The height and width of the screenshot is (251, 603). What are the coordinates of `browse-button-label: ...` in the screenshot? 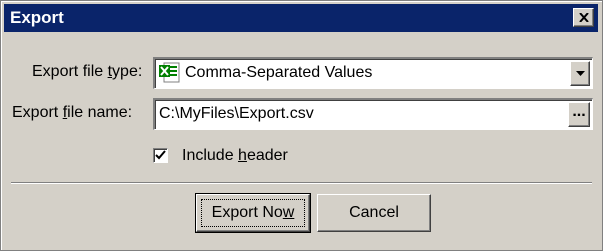 It's located at (579, 111).